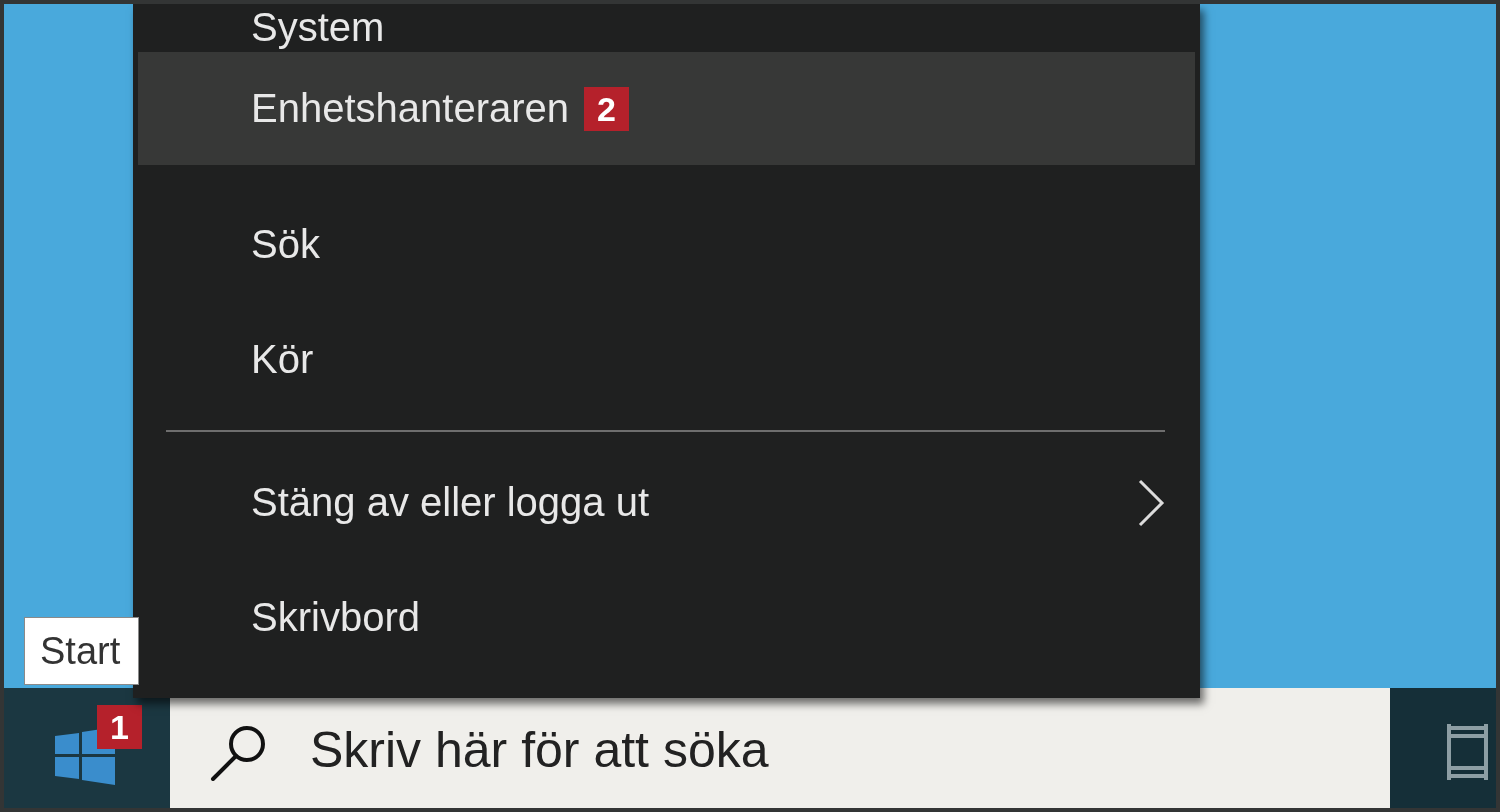  What do you see at coordinates (810, 750) in the screenshot?
I see `search-field: Skriv här för att söka` at bounding box center [810, 750].